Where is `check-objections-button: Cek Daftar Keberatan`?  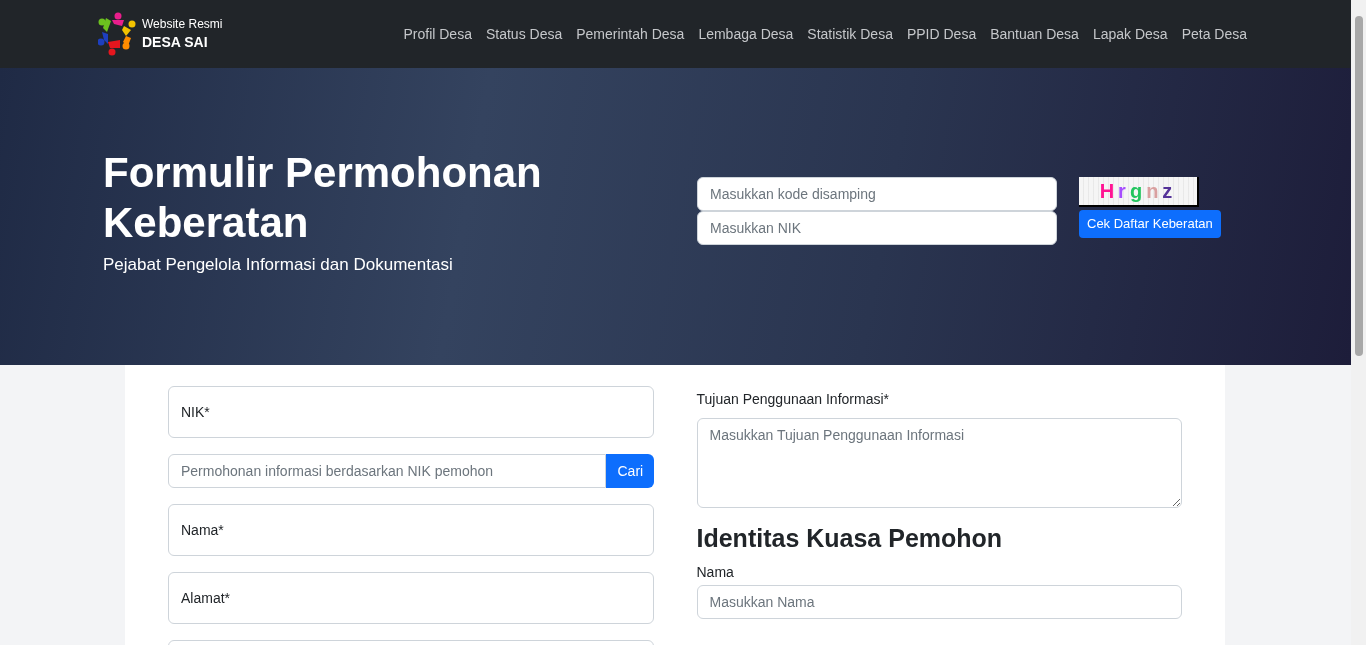
check-objections-button: Cek Daftar Keberatan is located at coordinates (1150, 224).